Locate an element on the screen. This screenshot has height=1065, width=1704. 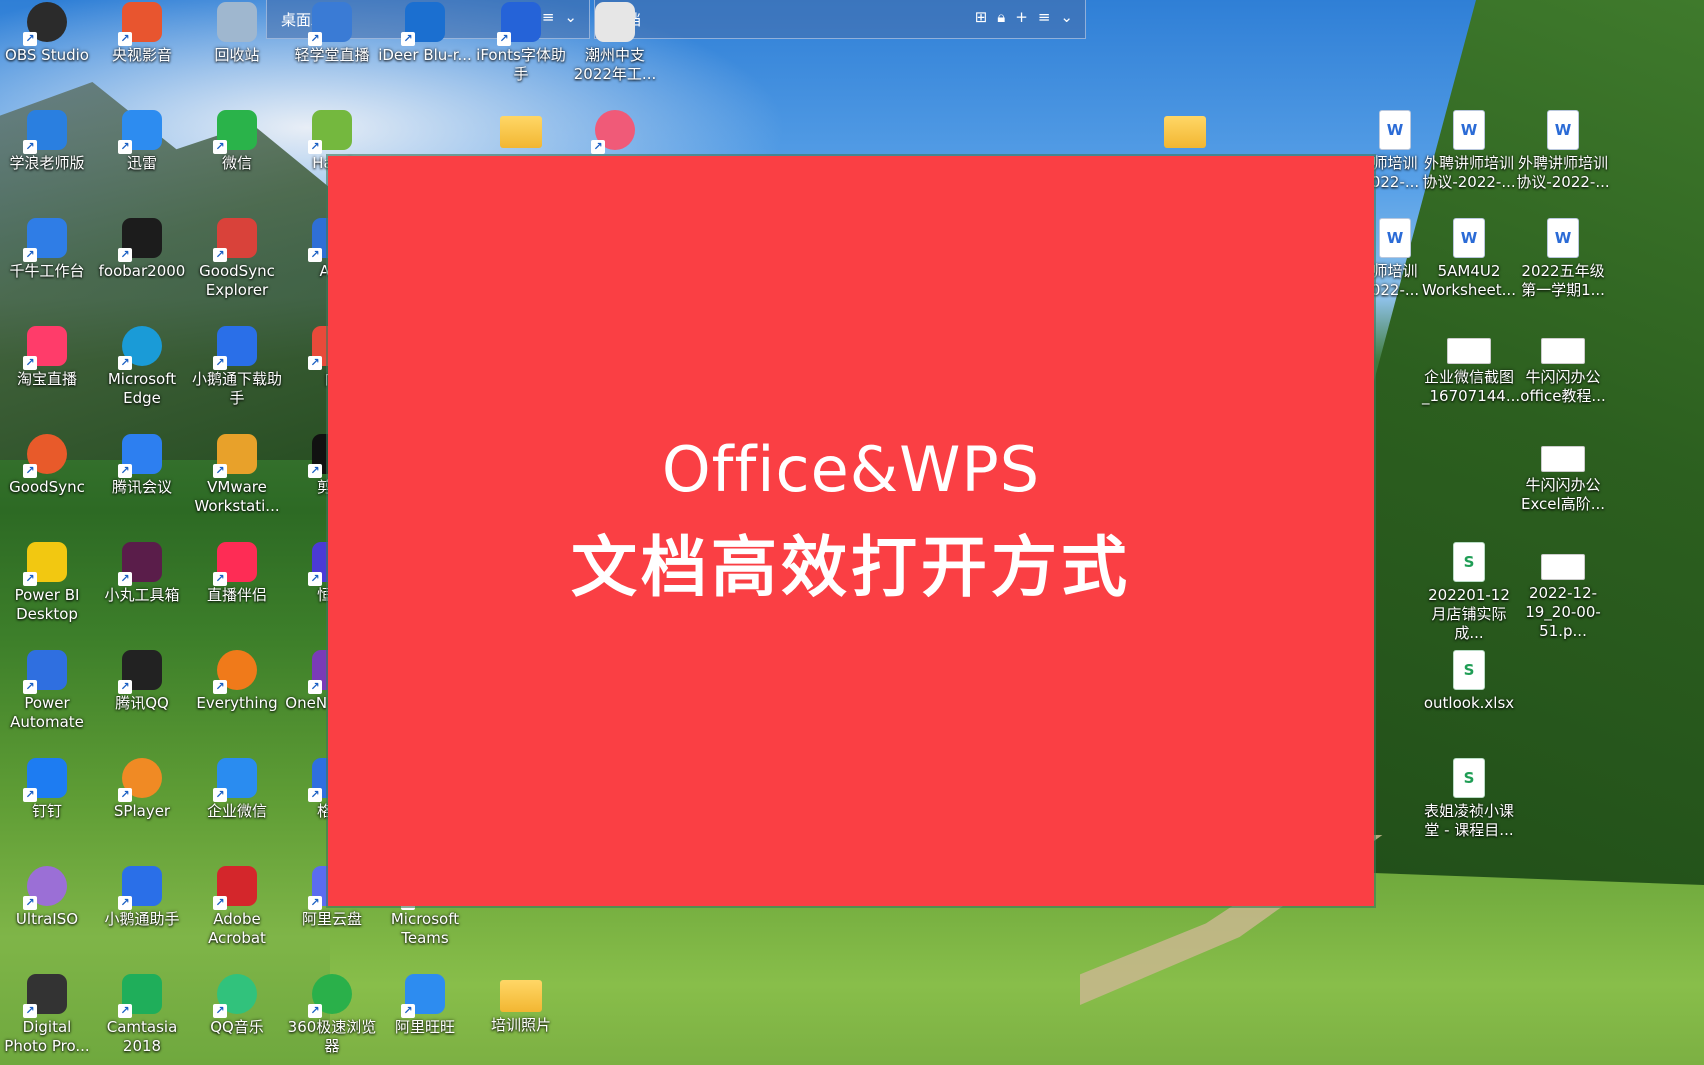
chevron-down-icon: ⌄ is located at coordinates (1066, 17).